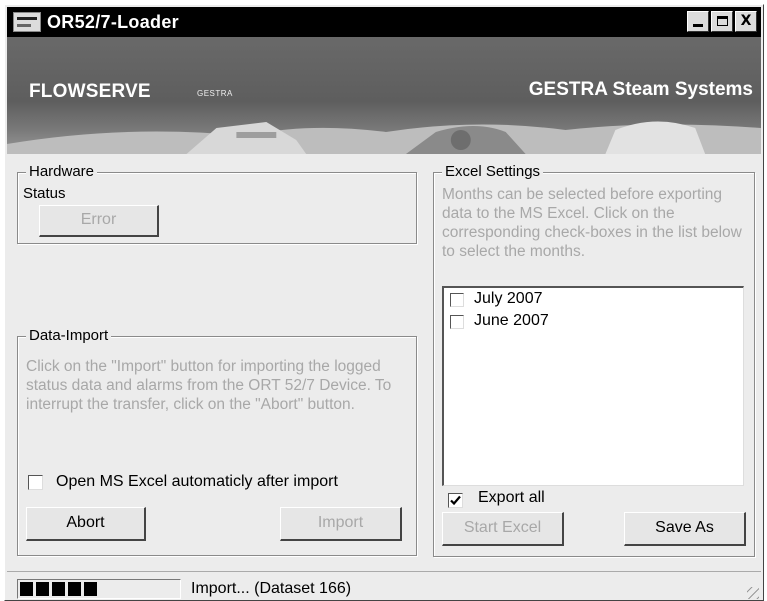  I want to click on maximize-icon, so click(722, 21).